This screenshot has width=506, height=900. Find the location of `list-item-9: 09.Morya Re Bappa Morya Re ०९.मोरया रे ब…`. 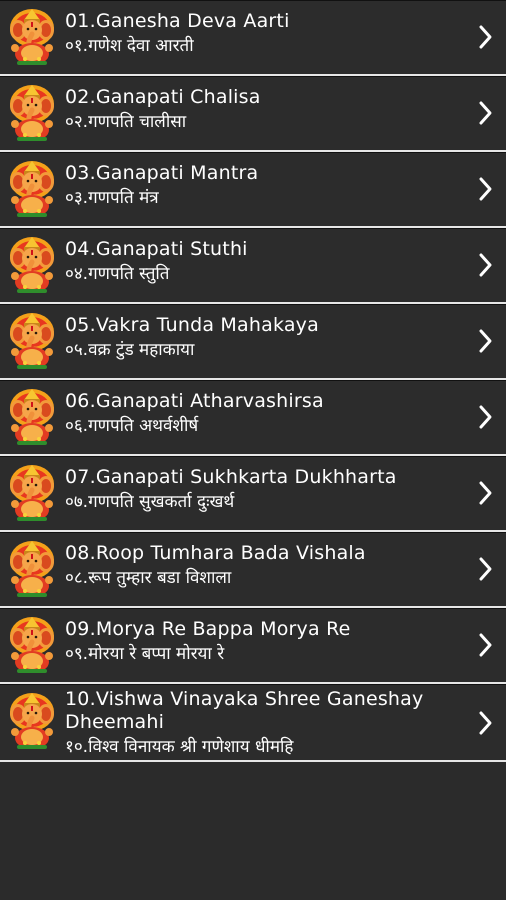

list-item-9: 09.Morya Re Bappa Morya Re ०९.मोरया रे ब… is located at coordinates (253, 646).